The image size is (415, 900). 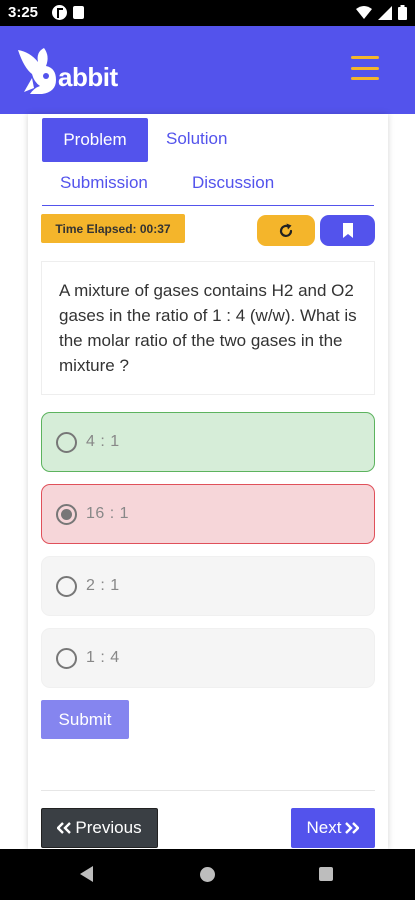 What do you see at coordinates (207, 70) in the screenshot?
I see `app-header: abbit` at bounding box center [207, 70].